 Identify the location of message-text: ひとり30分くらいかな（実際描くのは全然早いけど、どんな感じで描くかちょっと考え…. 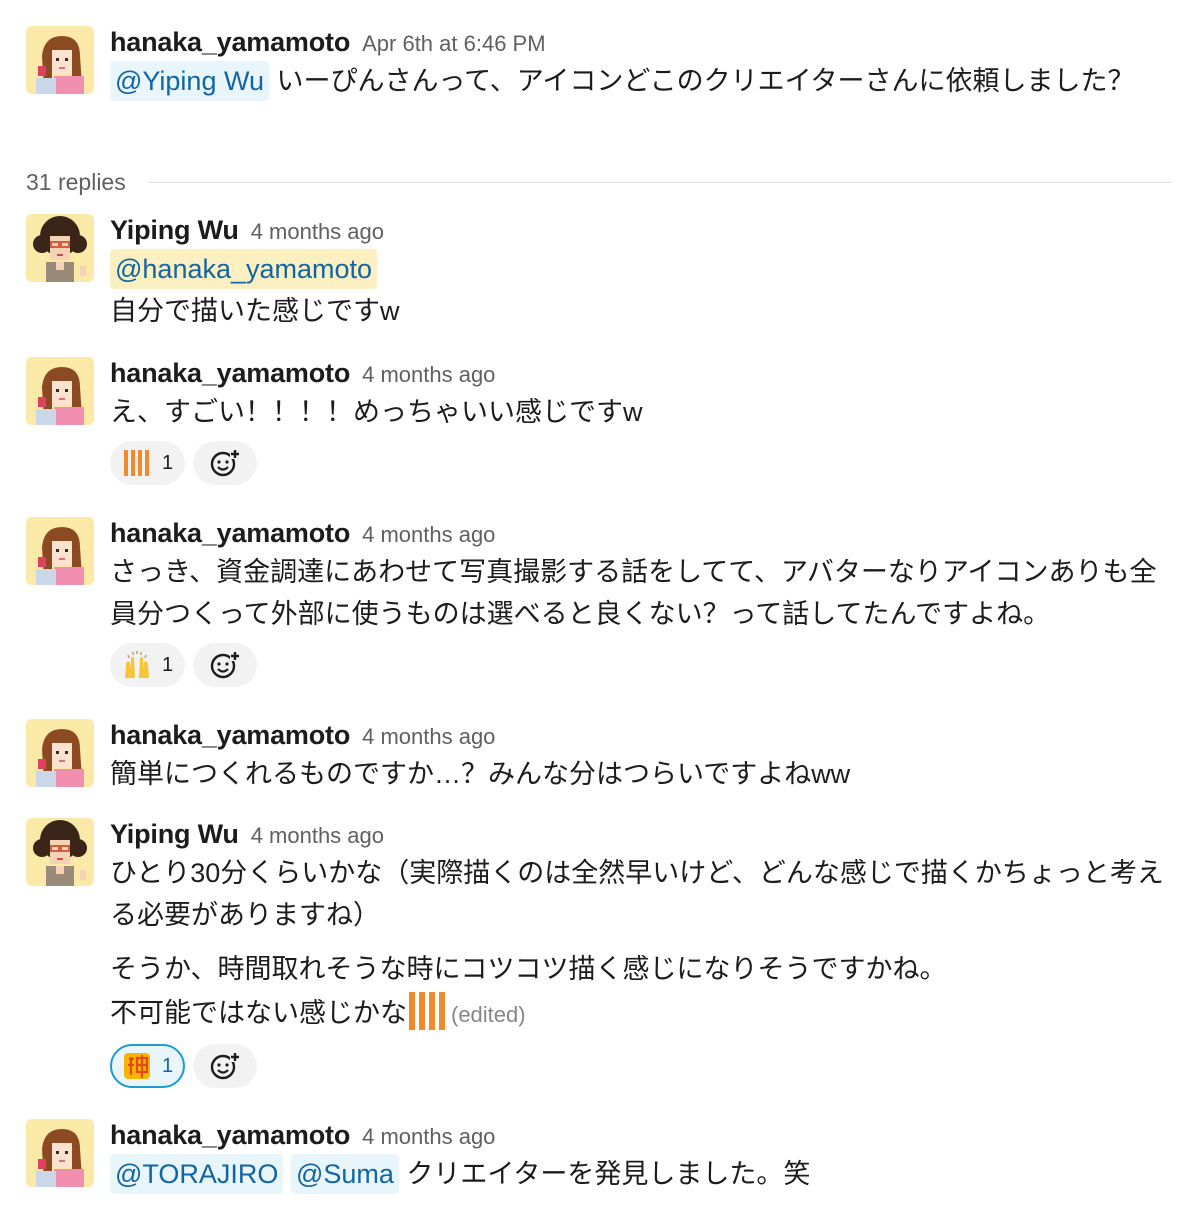
(637, 894).